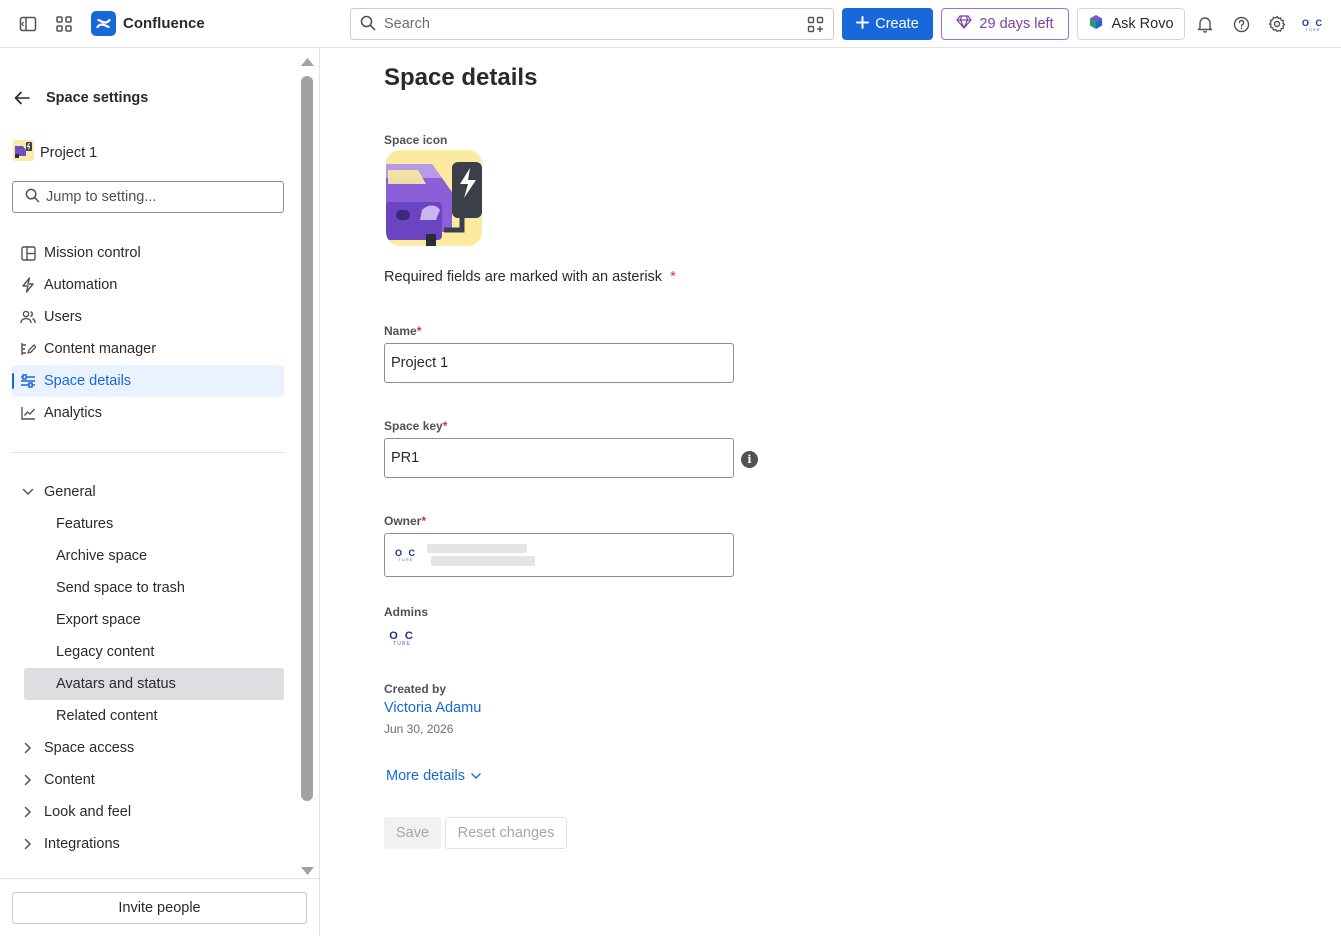  I want to click on nav-group-look-and-feel: Look and feel, so click(148, 812).